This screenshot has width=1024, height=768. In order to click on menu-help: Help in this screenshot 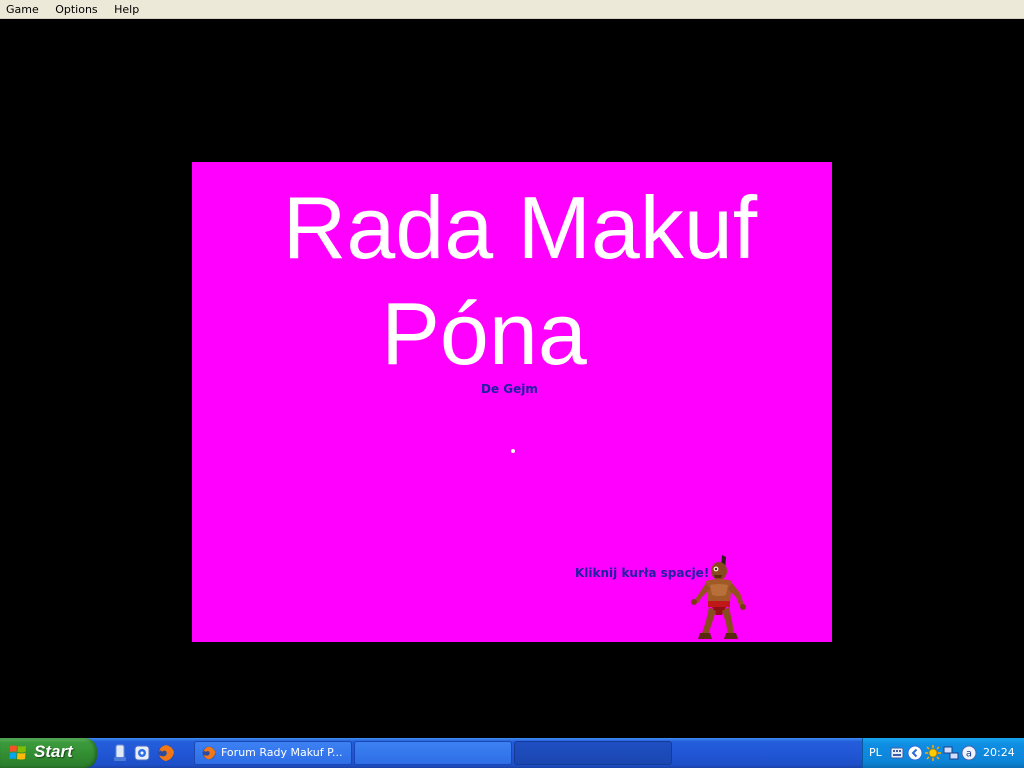, I will do `click(126, 9)`.